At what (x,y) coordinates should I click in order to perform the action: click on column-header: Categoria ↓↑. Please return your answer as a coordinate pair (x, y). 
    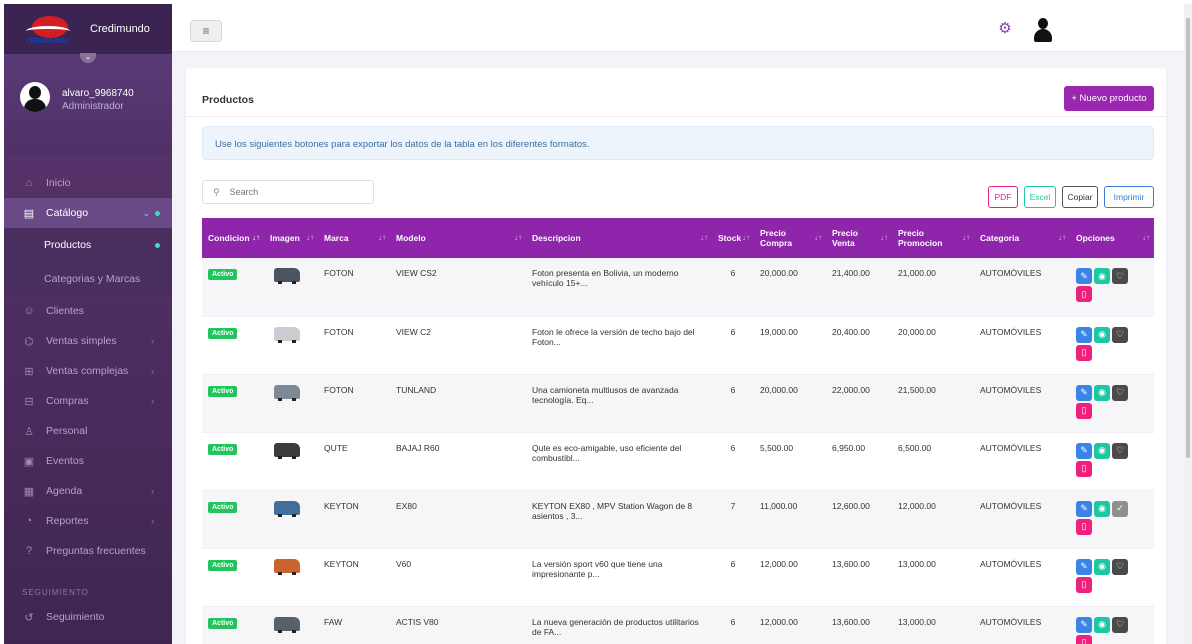
    Looking at the image, I should click on (1022, 238).